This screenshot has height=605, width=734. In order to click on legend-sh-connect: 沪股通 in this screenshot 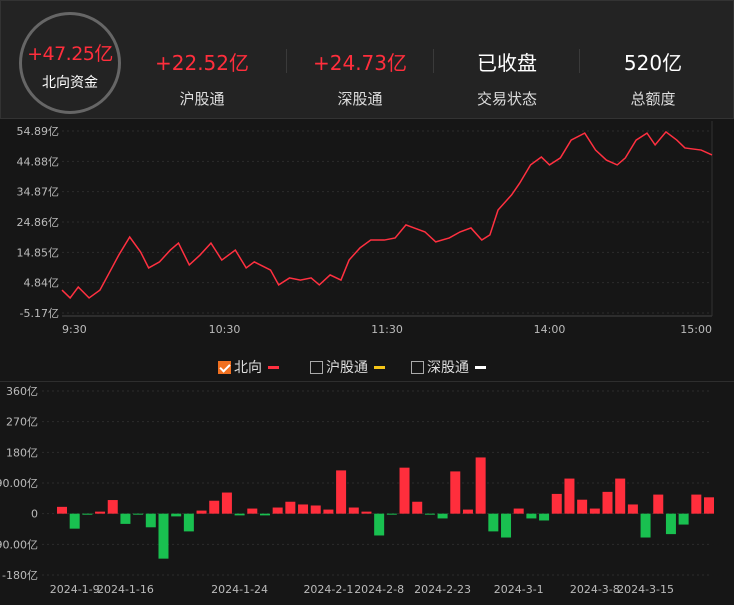, I will do `click(347, 367)`.